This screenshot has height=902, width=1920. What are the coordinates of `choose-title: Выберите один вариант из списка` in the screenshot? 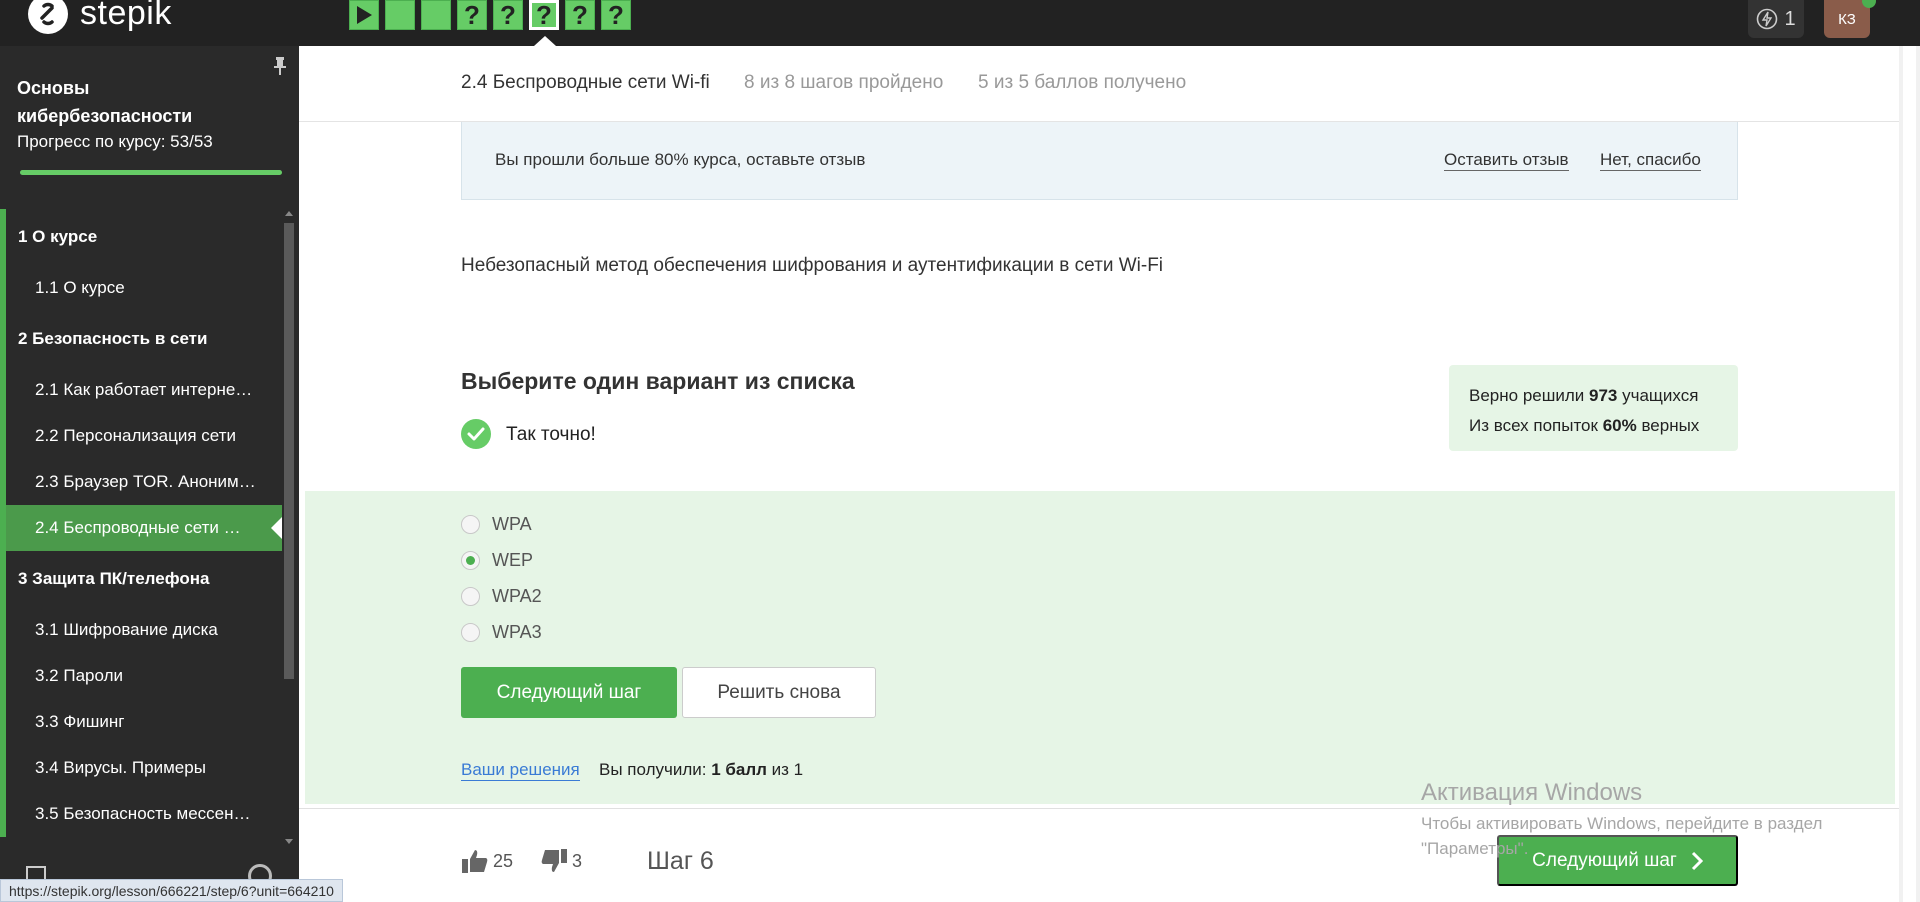 It's located at (658, 381).